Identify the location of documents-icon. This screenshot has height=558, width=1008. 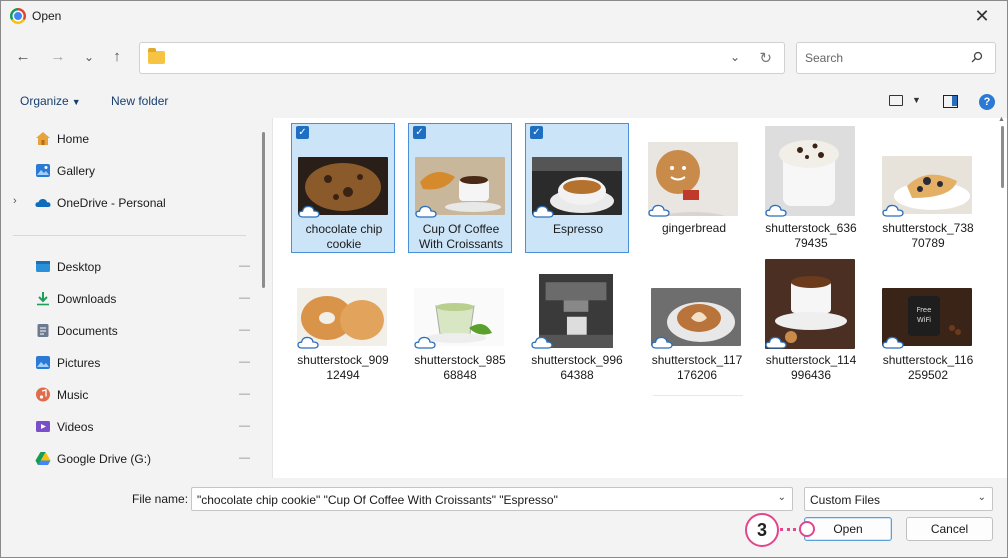
(43, 330).